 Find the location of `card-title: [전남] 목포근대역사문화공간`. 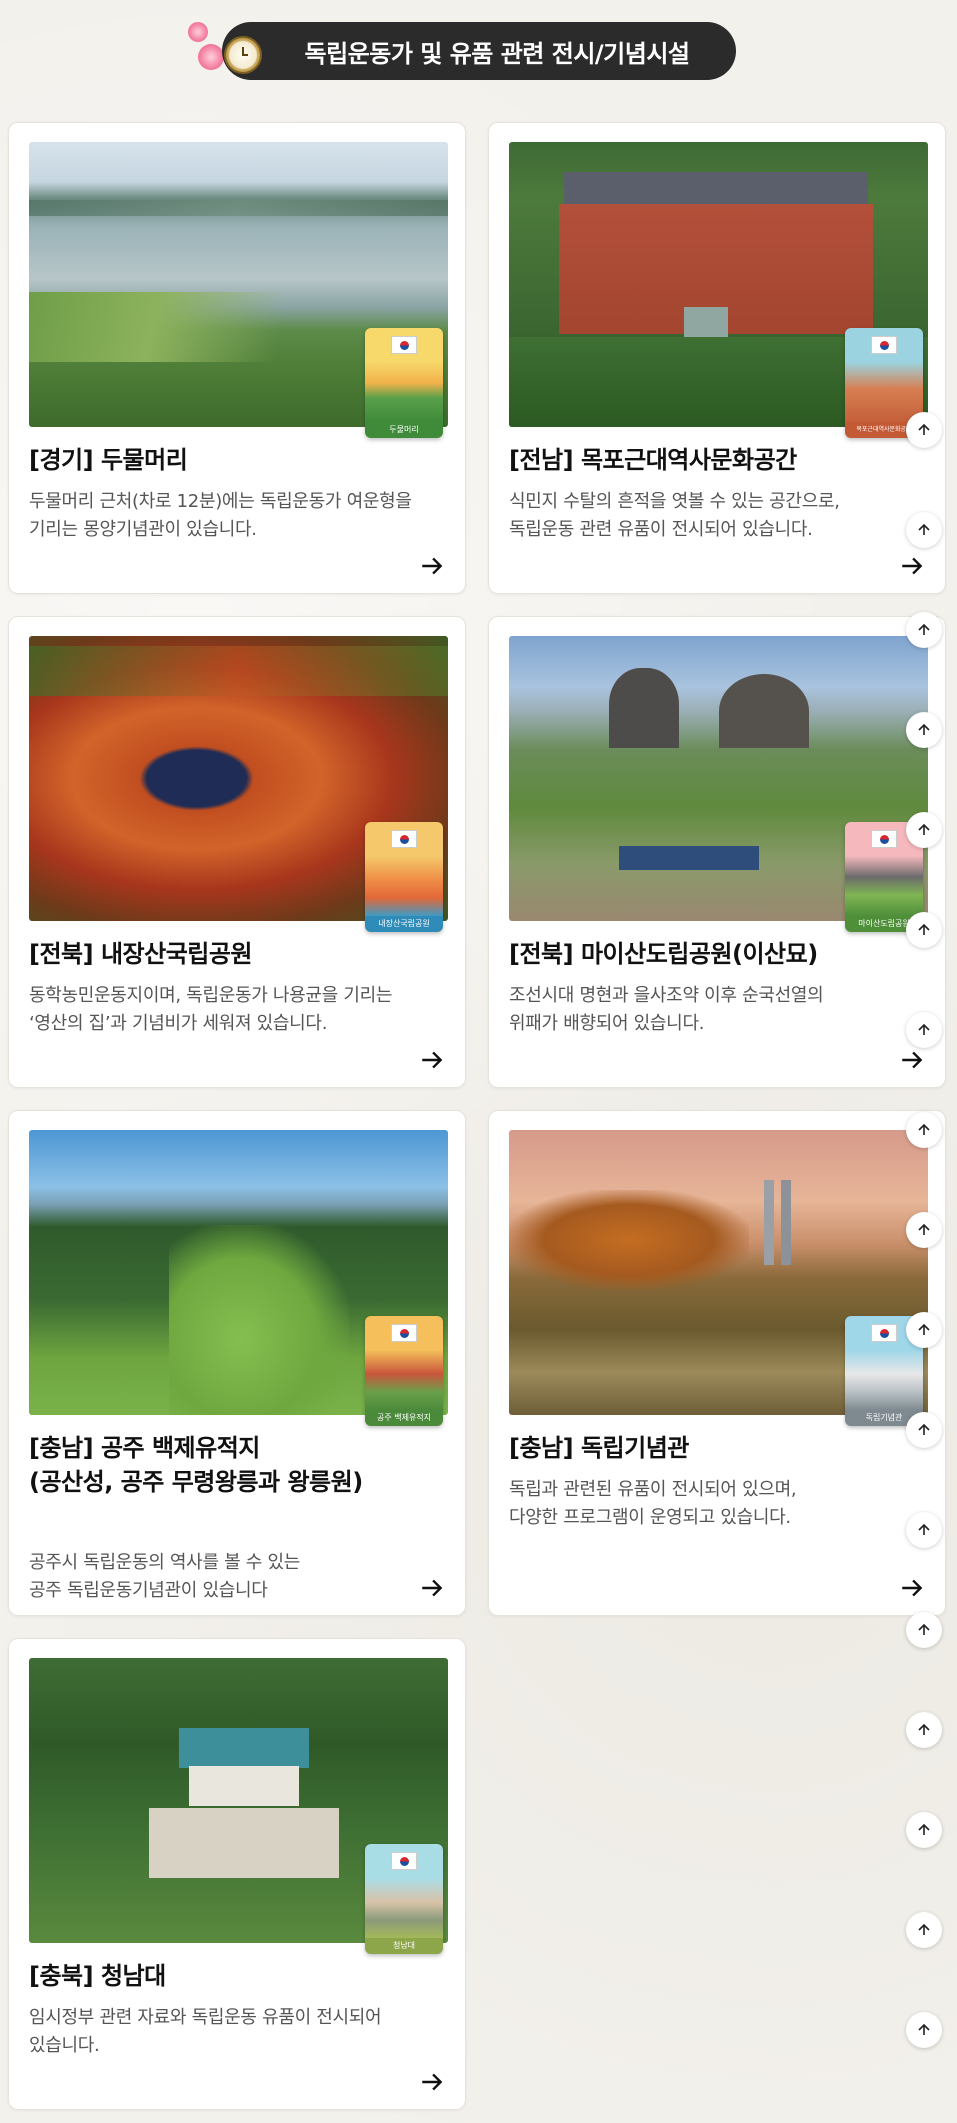

card-title: [전남] 목포근대역사문화공간 is located at coordinates (653, 460).